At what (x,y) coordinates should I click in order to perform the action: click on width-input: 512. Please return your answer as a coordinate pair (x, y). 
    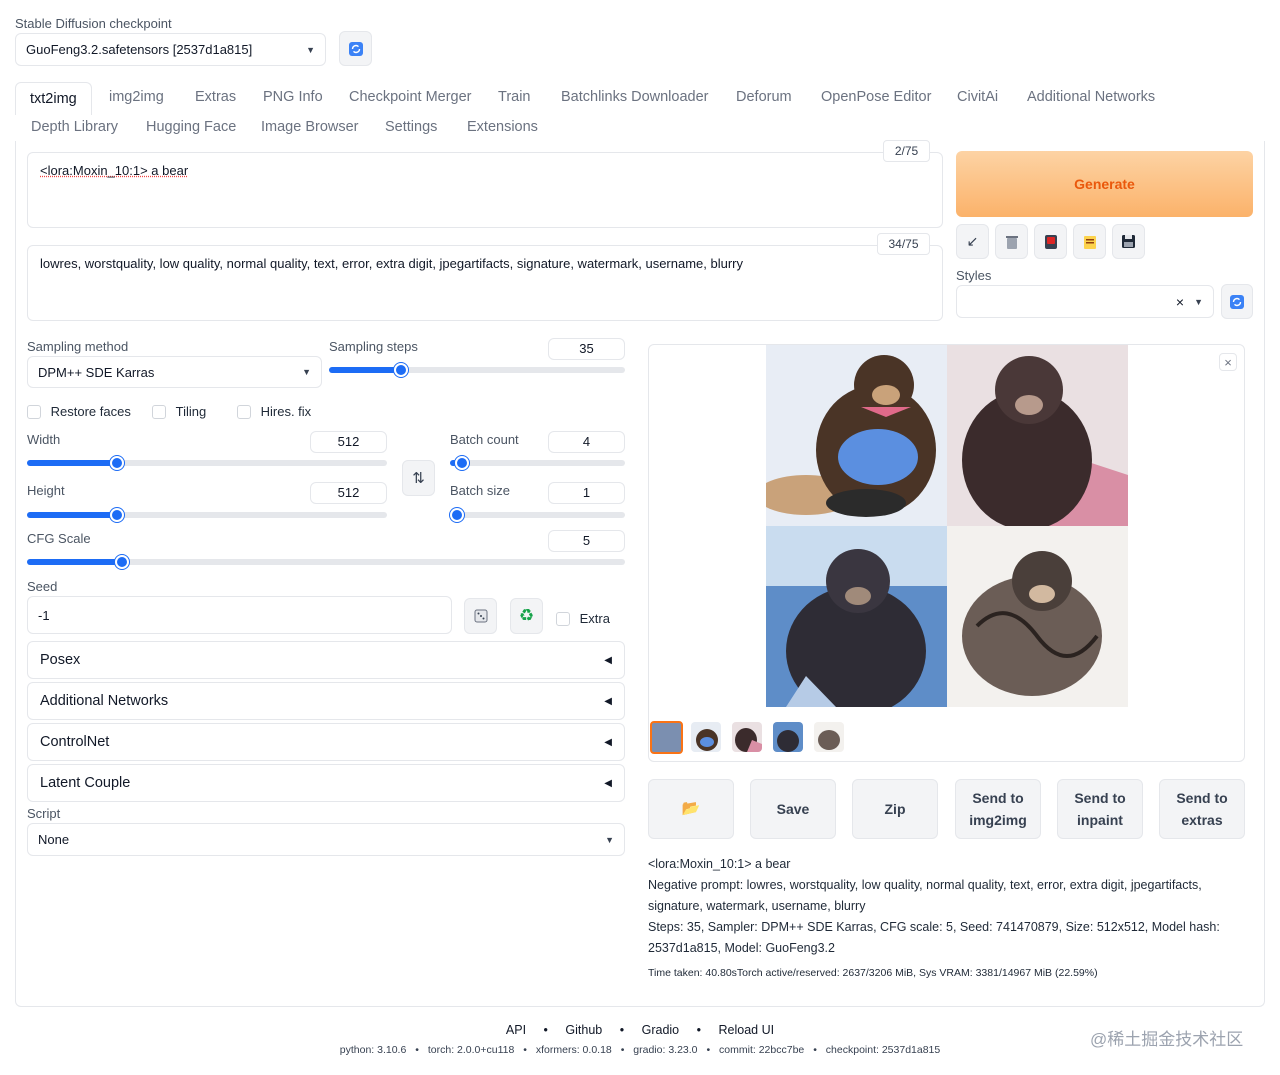
    Looking at the image, I should click on (348, 442).